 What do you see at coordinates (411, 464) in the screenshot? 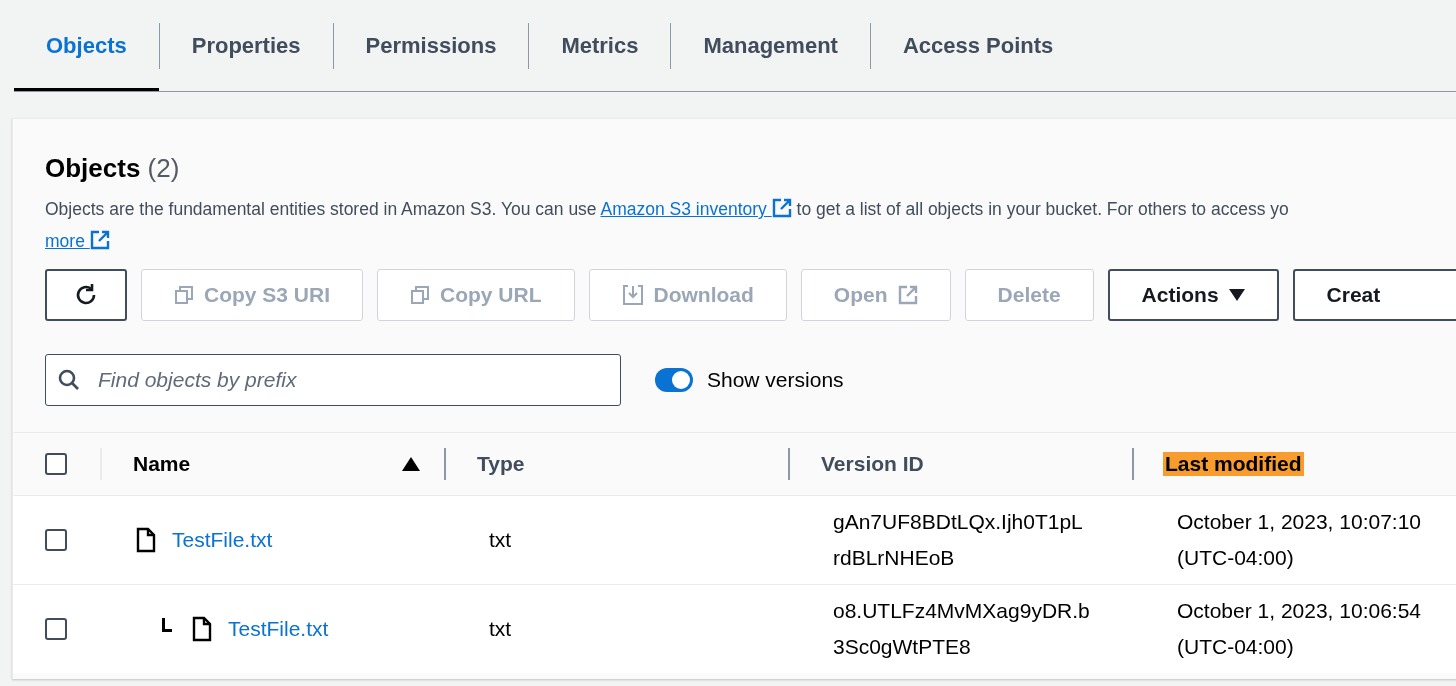
I see `sort-ascending-icon` at bounding box center [411, 464].